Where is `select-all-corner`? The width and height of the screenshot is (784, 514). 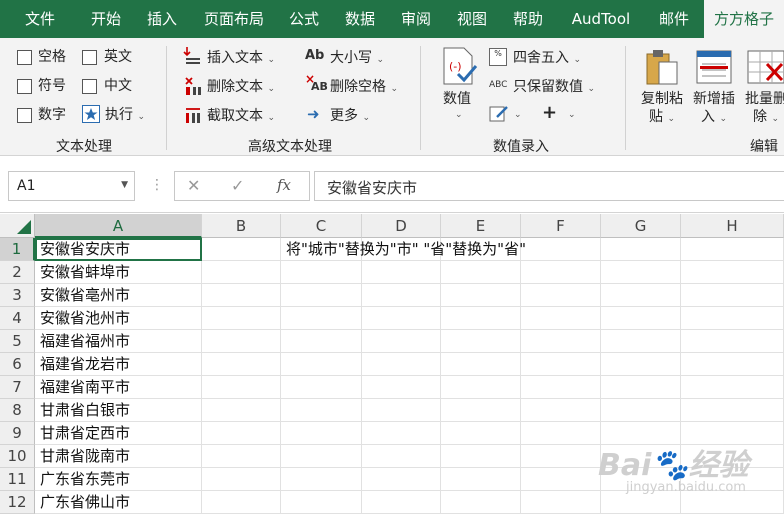
select-all-corner is located at coordinates (17, 226).